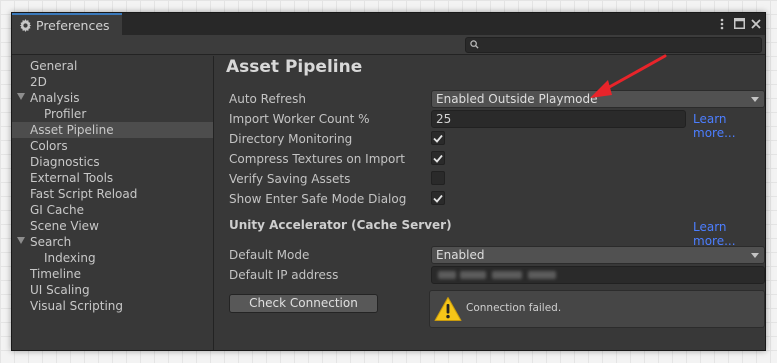 Image resolution: width=777 pixels, height=363 pixels. I want to click on directory-monitoring-checkbox, so click(438, 138).